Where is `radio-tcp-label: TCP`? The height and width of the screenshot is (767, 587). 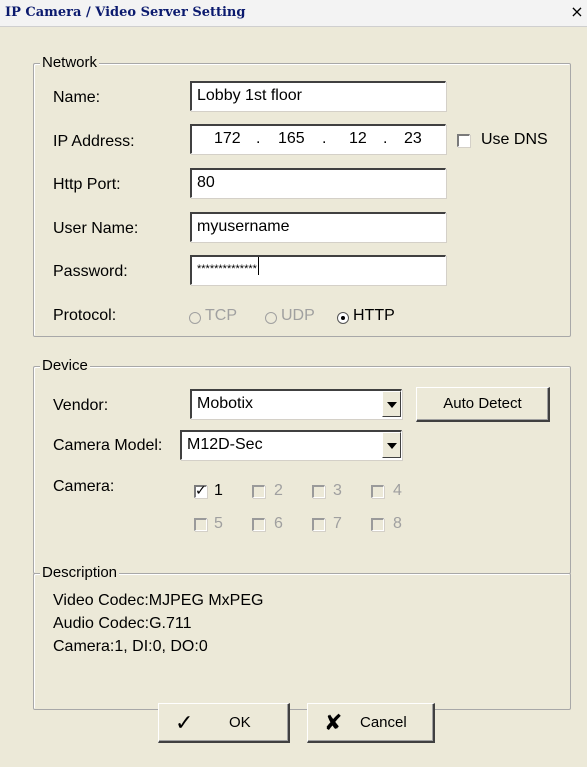 radio-tcp-label: TCP is located at coordinates (221, 315).